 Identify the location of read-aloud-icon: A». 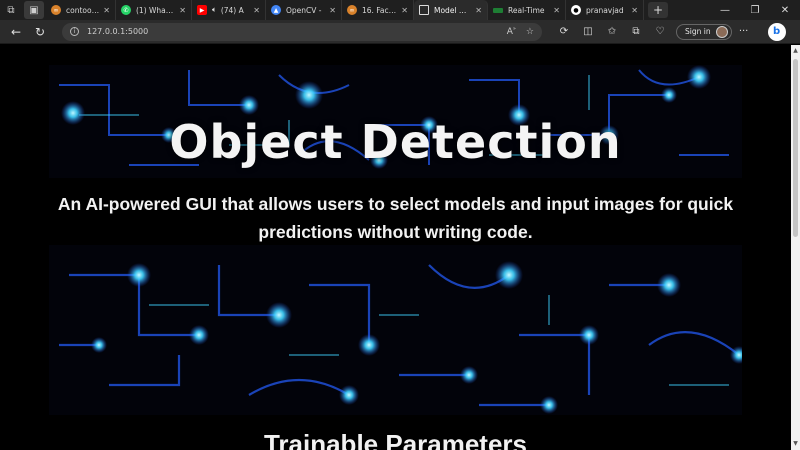
(511, 31).